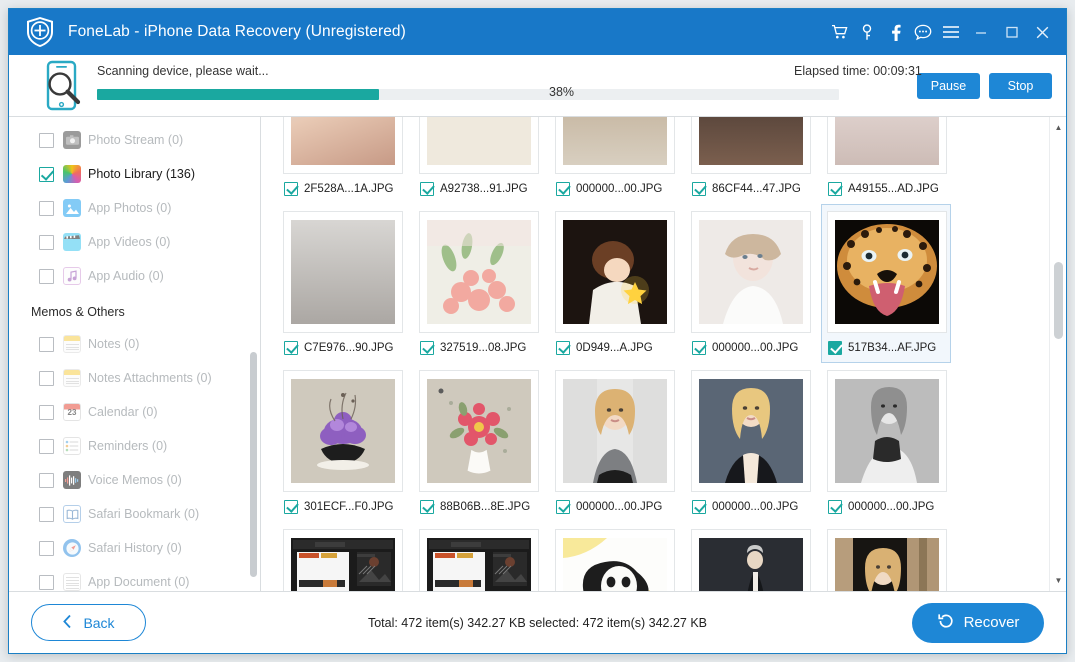 The image size is (1075, 662). What do you see at coordinates (134, 208) in the screenshot?
I see `sidebar-item-app-photos-0: App Photos (0)` at bounding box center [134, 208].